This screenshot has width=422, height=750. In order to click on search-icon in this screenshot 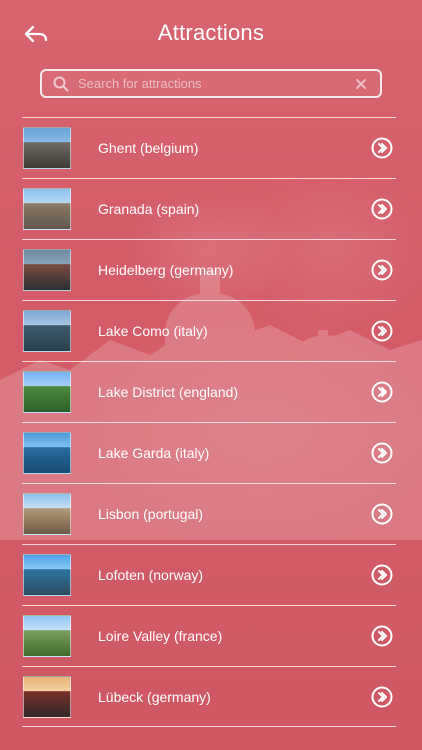, I will do `click(61, 84)`.